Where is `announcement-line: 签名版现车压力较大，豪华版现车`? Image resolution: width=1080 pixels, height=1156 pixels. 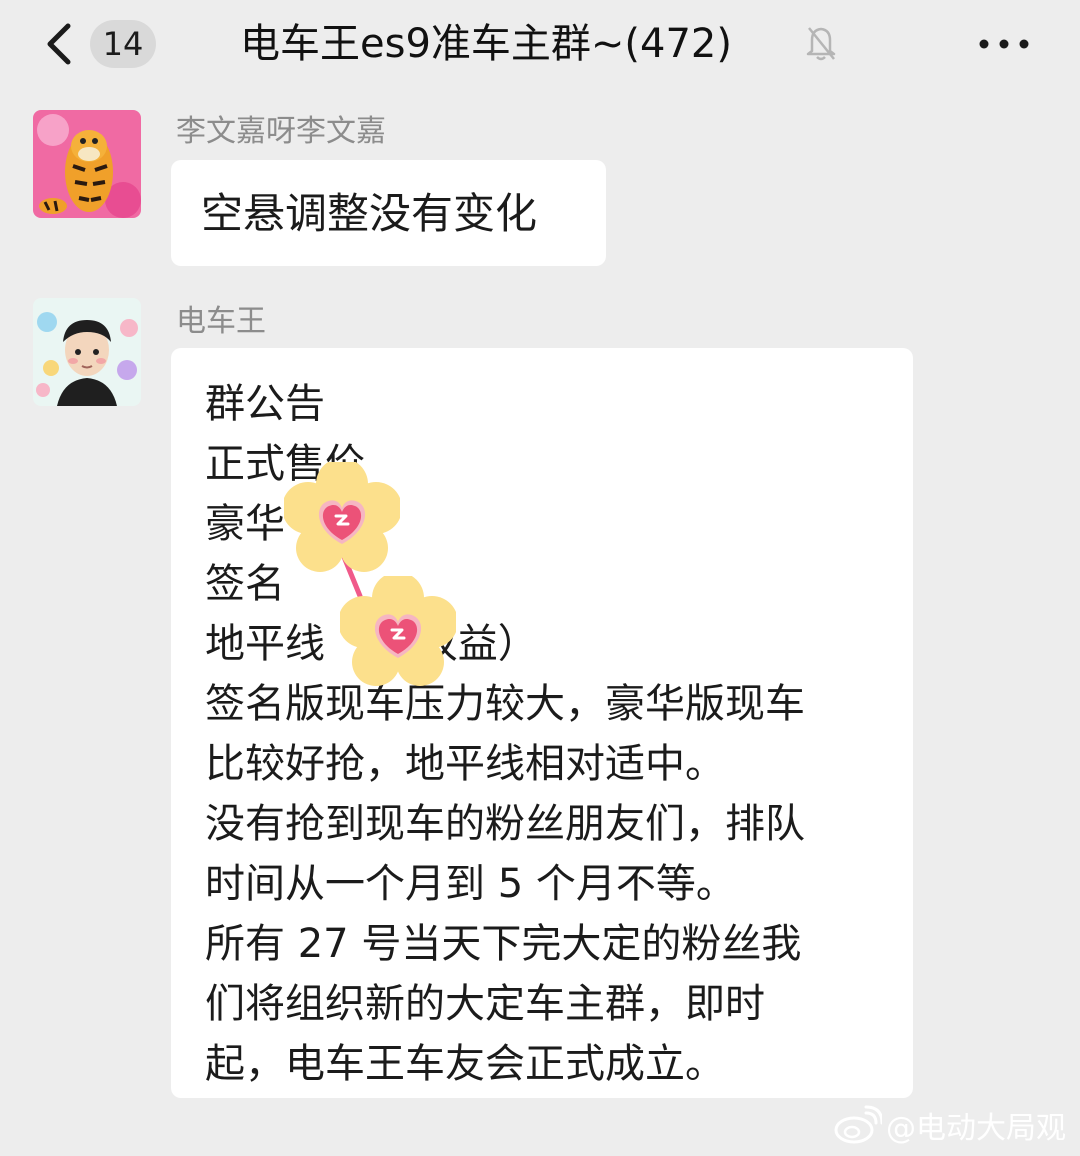 announcement-line: 签名版现车压力较大，豪华版现车 is located at coordinates (505, 704).